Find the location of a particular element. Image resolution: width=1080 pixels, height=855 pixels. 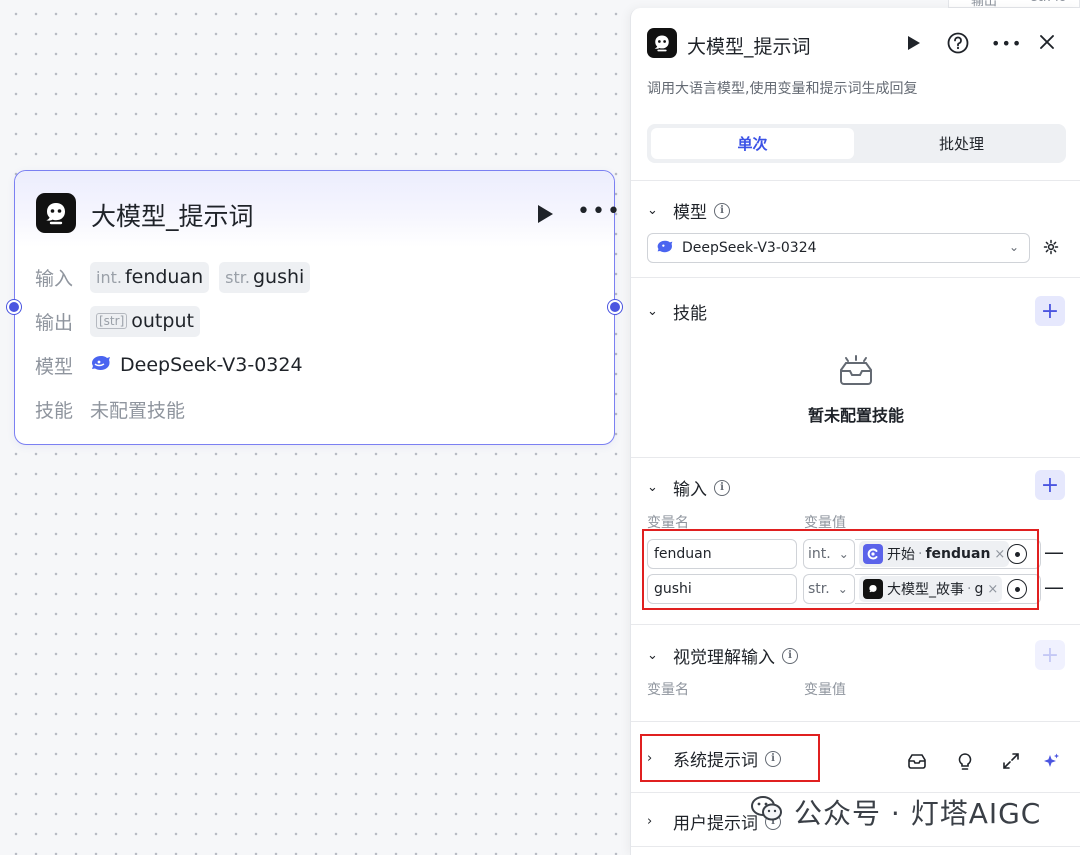

background-node-peek: 输出 str. lo is located at coordinates (1014, 4).